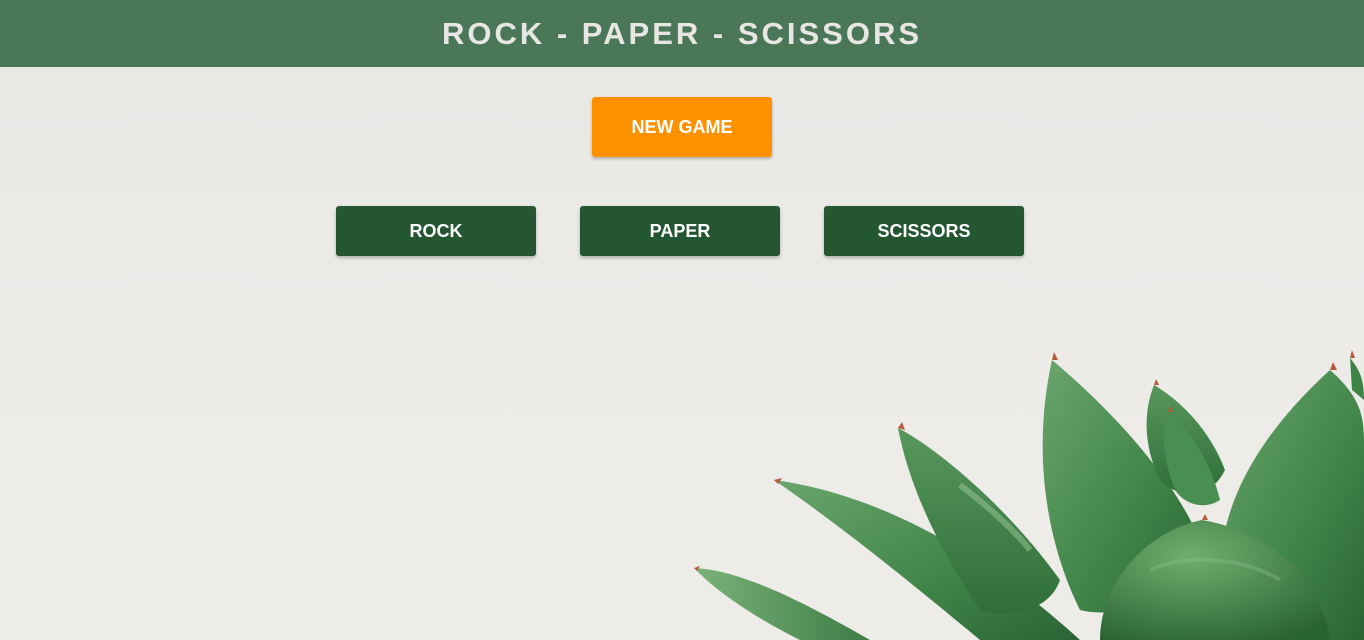 This screenshot has width=1364, height=640. I want to click on page-header: ROCK - PAPER - SCISSORS, so click(682, 33).